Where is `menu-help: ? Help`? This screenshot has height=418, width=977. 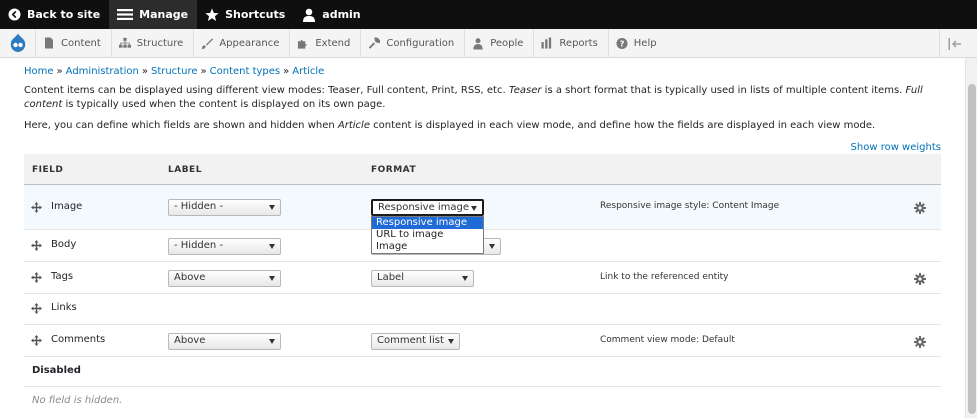
menu-help: ? Help is located at coordinates (638, 43).